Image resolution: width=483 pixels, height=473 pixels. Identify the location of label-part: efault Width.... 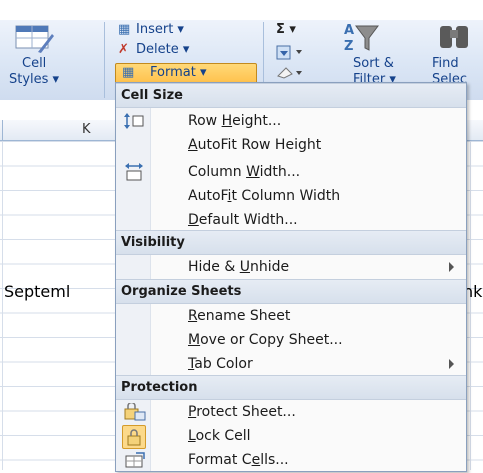
(248, 220).